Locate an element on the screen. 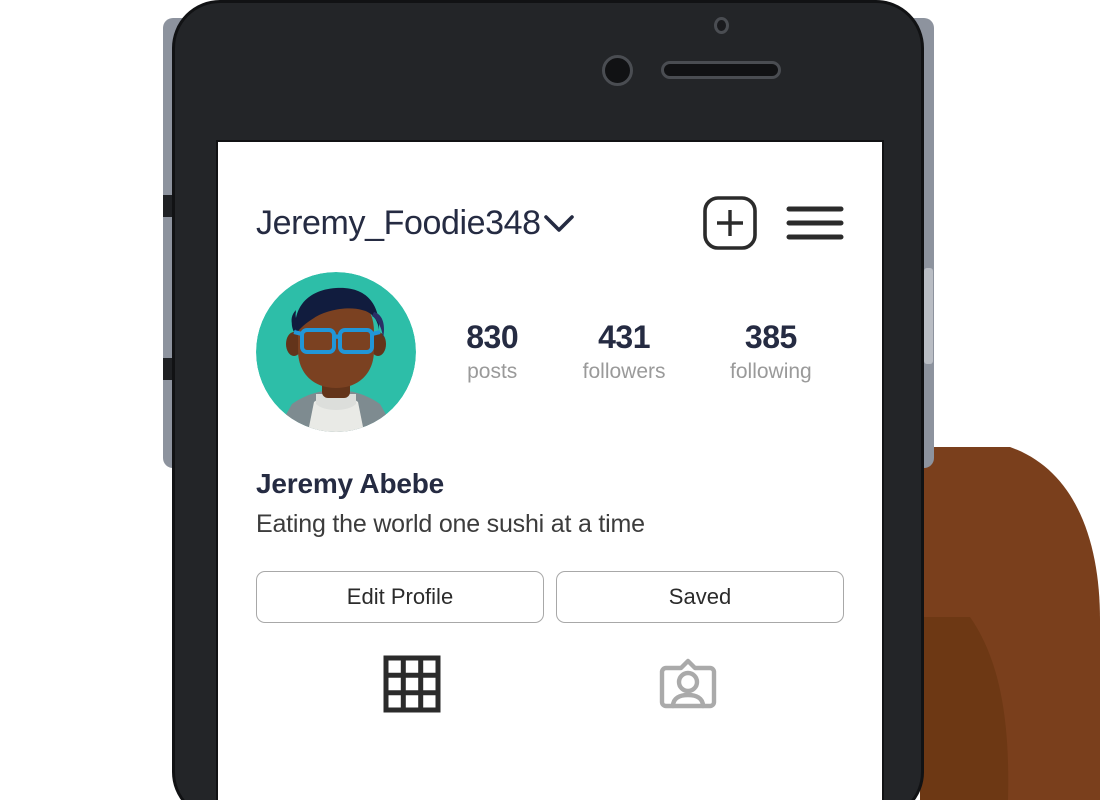  stat-following-label: following is located at coordinates (771, 371).